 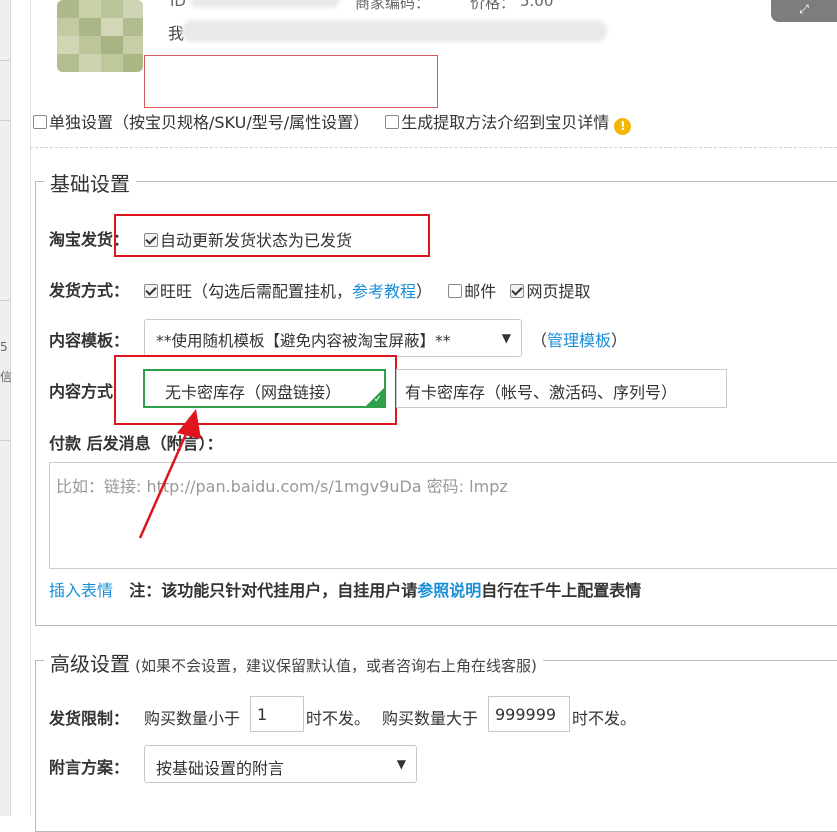 I want to click on with-card-option-label: 有卡密库存（帐号、激活码、序列号）, so click(x=541, y=392).